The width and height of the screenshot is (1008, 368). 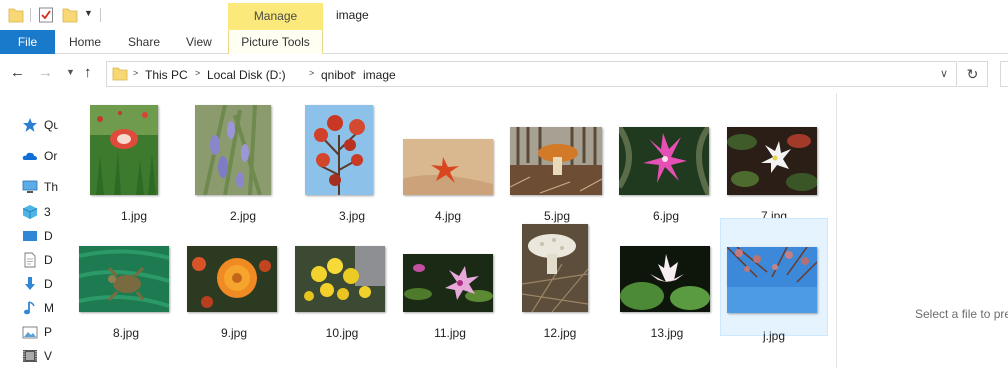 I want to click on onedrive-cloud-icon, so click(x=29, y=156).